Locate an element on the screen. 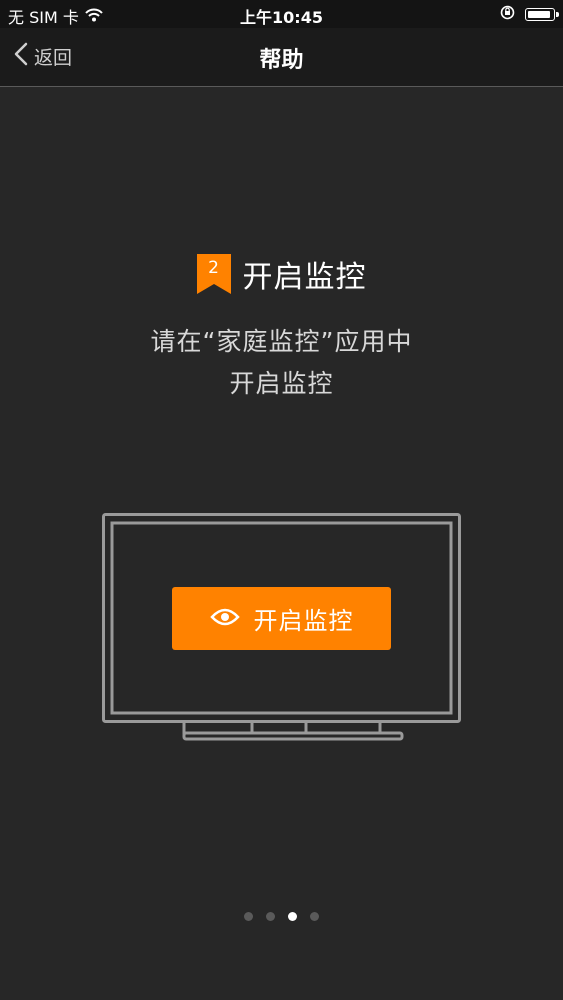 This screenshot has width=563, height=1000. page-title: 帮助 is located at coordinates (281, 60).